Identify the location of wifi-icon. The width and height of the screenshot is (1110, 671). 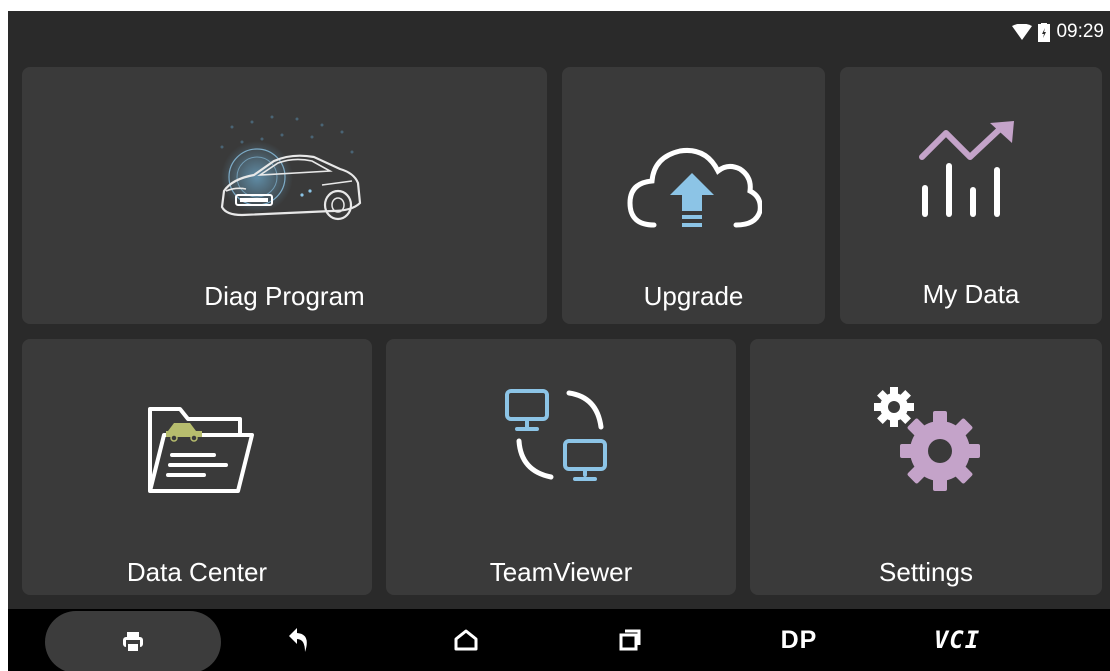
(1022, 32).